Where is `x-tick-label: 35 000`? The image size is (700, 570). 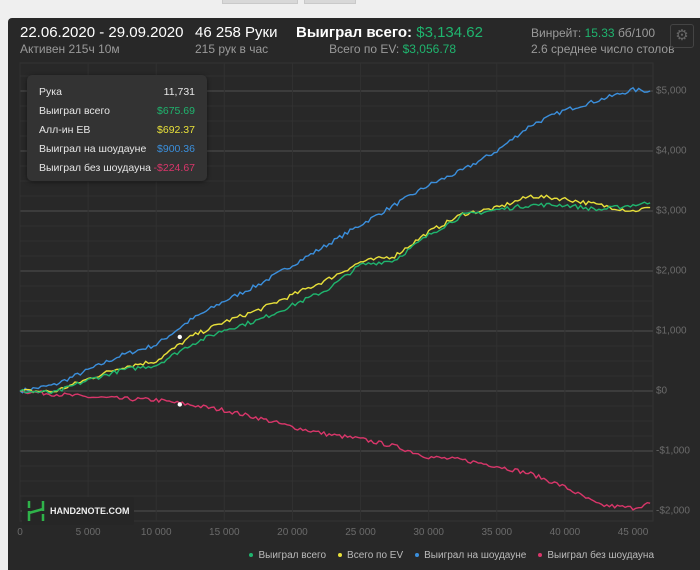 x-tick-label: 35 000 is located at coordinates (497, 532).